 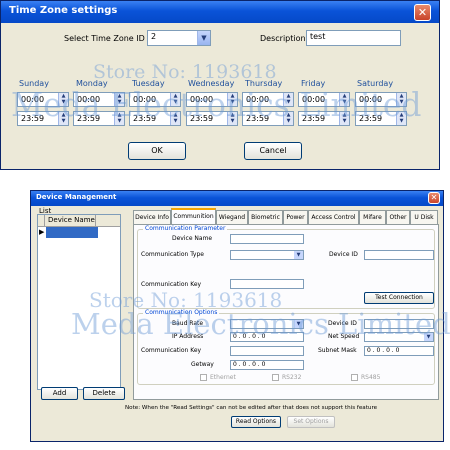 I want to click on tab-wiegand: Wiegand, so click(x=232, y=217).